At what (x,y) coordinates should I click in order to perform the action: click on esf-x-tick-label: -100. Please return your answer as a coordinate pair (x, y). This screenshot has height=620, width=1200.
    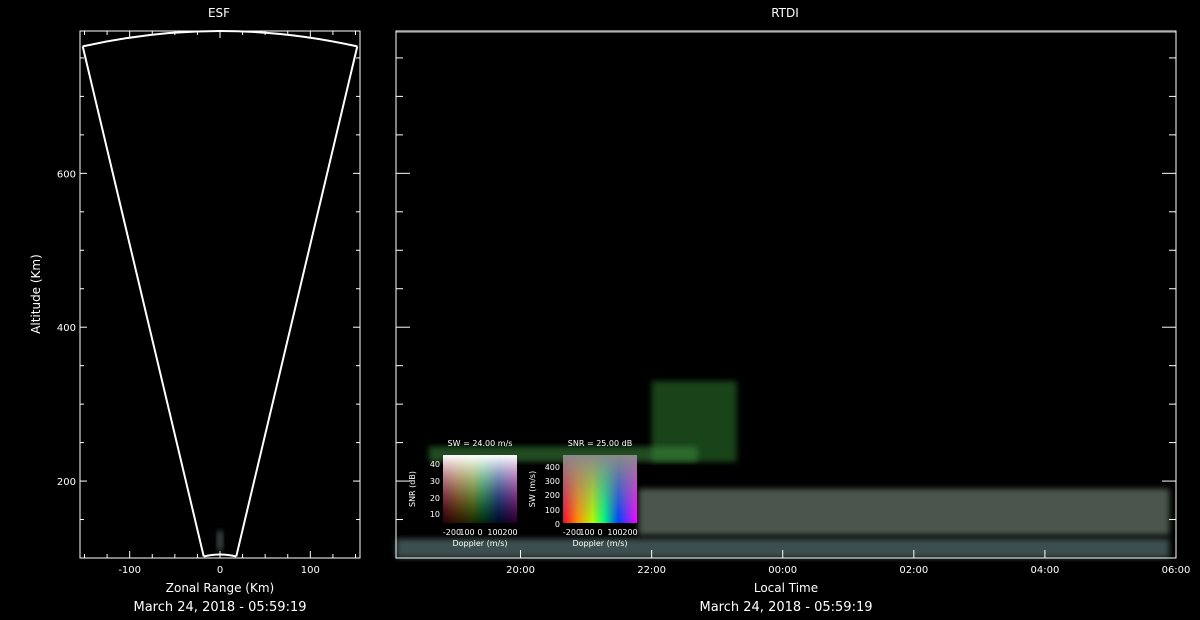
    Looking at the image, I should click on (129, 570).